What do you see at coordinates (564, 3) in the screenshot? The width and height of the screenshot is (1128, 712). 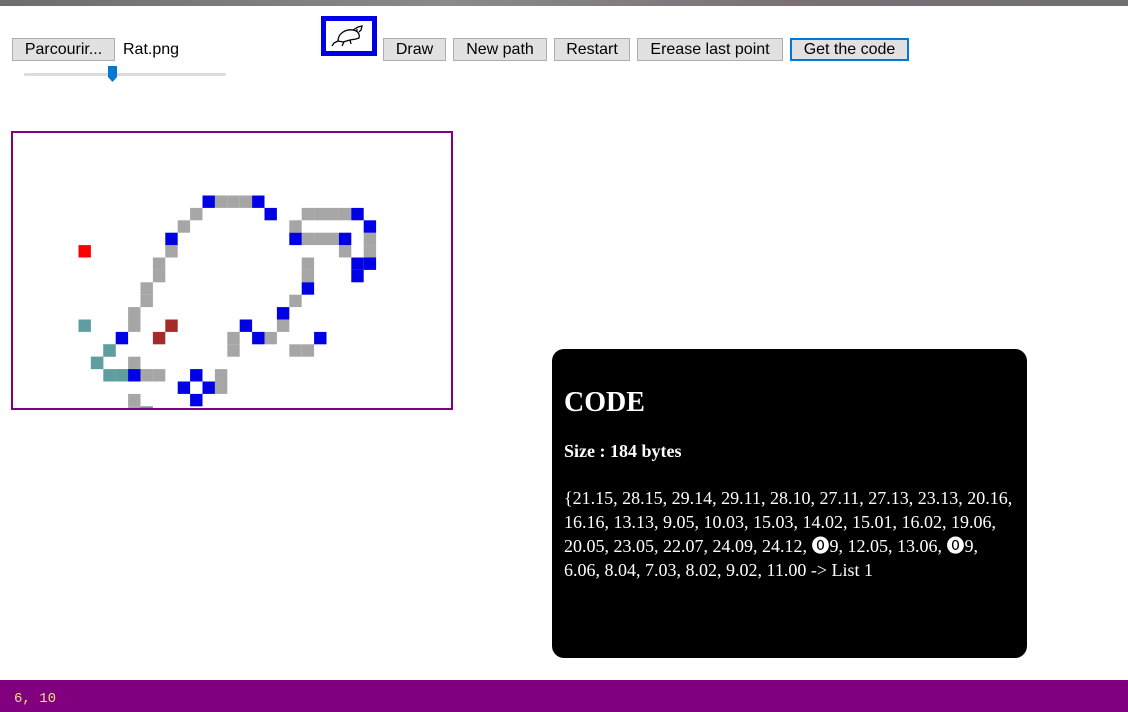 I see `window-top-strip` at bounding box center [564, 3].